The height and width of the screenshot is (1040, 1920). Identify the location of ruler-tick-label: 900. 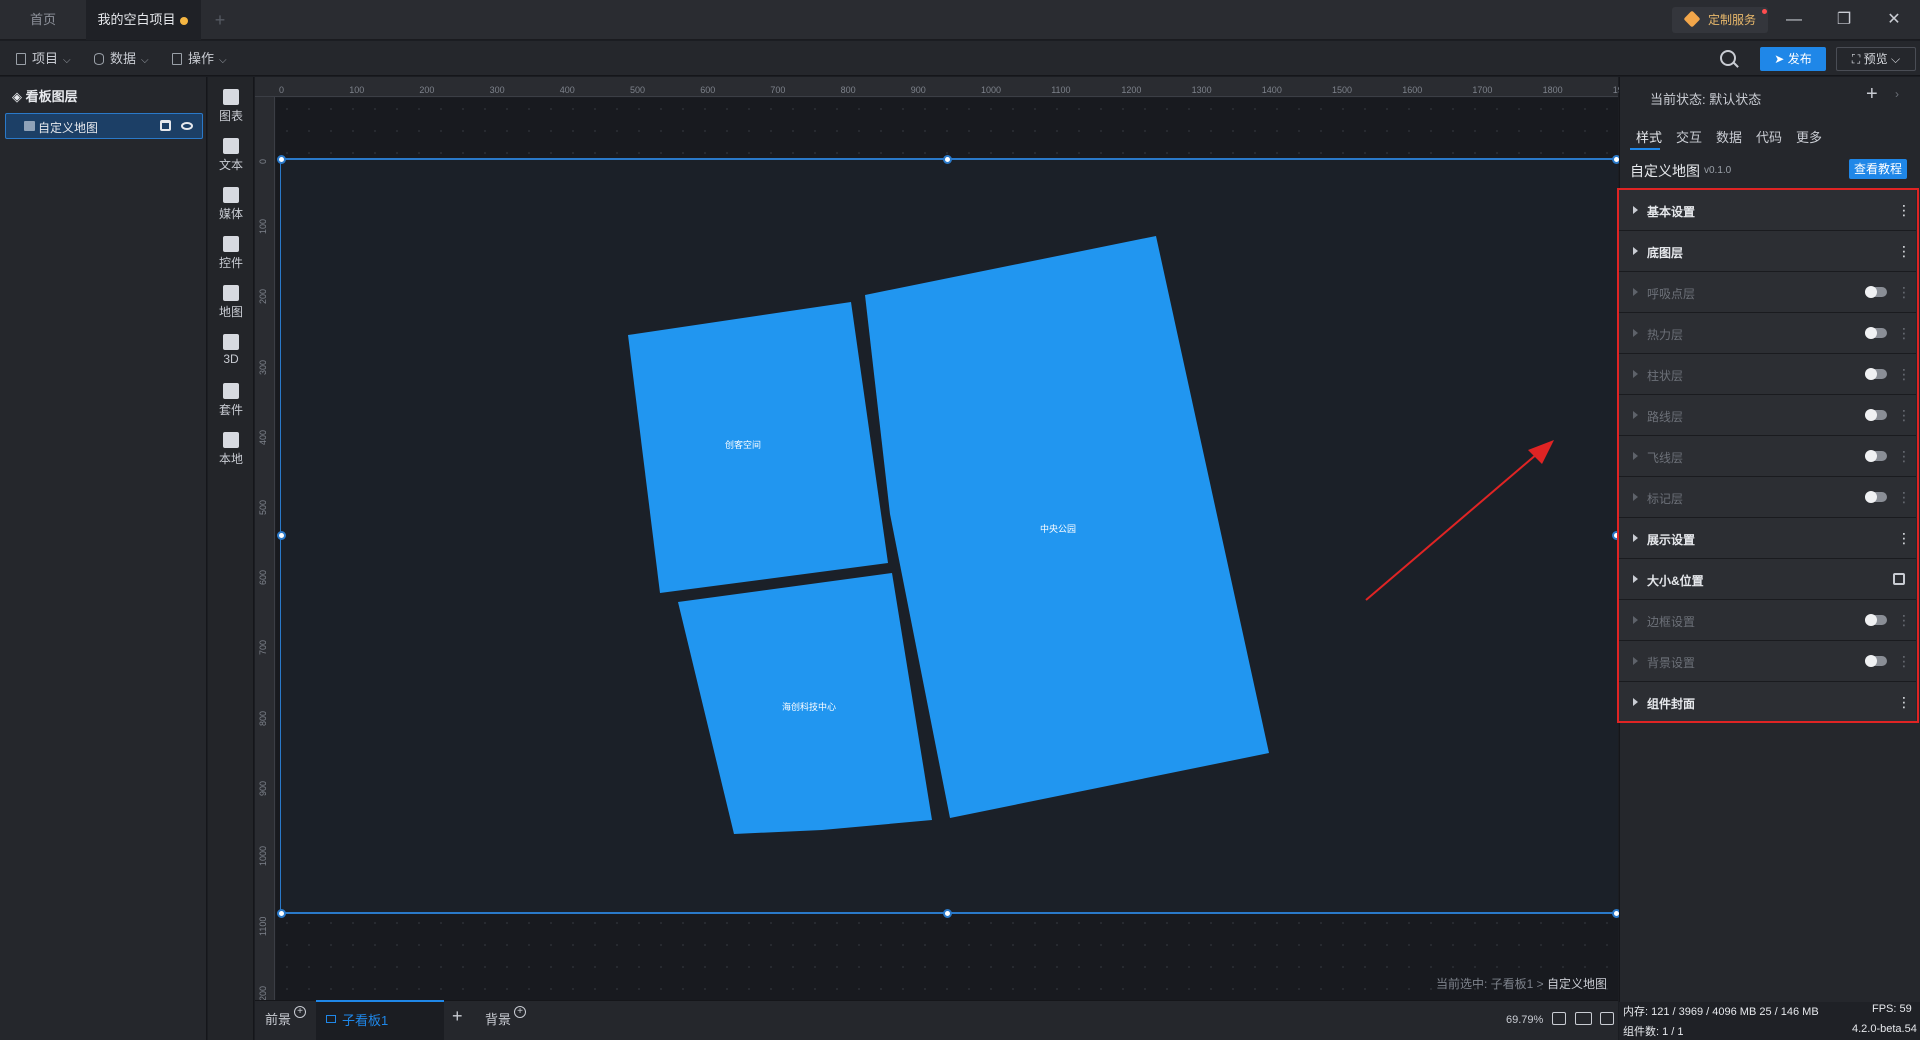
(918, 90).